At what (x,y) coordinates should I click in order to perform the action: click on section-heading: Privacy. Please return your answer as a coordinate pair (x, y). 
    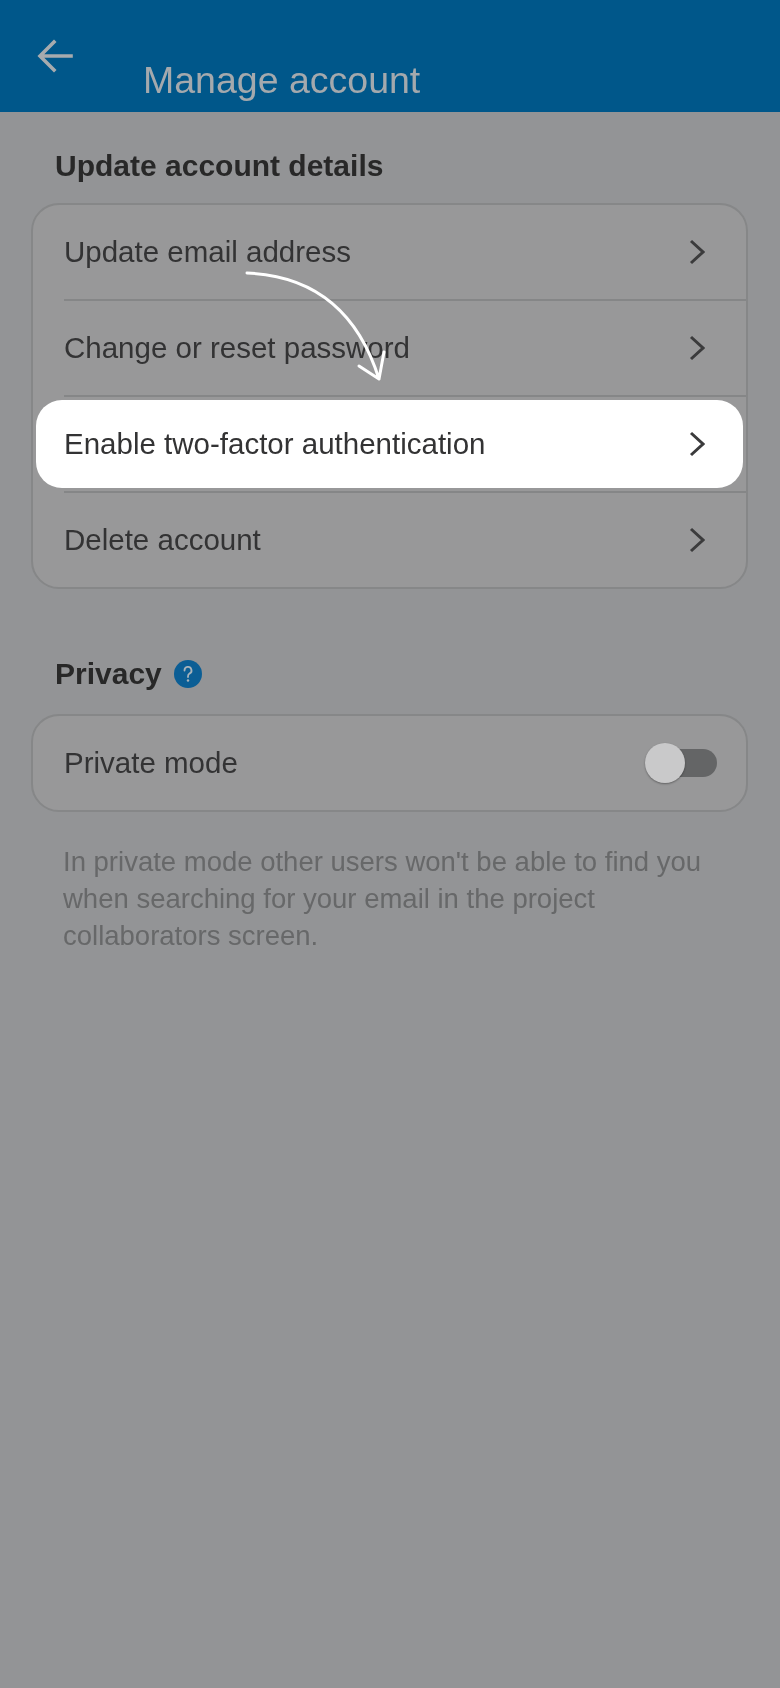
    Looking at the image, I should click on (108, 674).